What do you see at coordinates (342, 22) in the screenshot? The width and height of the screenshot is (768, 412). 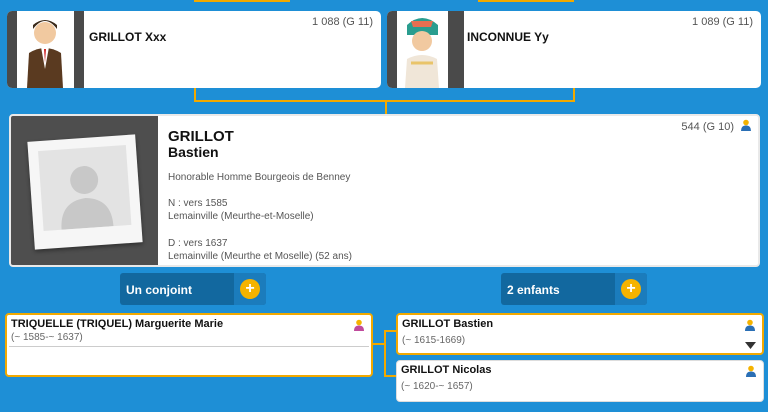 I see `father-sosa-number: 1 088 (G 11)` at bounding box center [342, 22].